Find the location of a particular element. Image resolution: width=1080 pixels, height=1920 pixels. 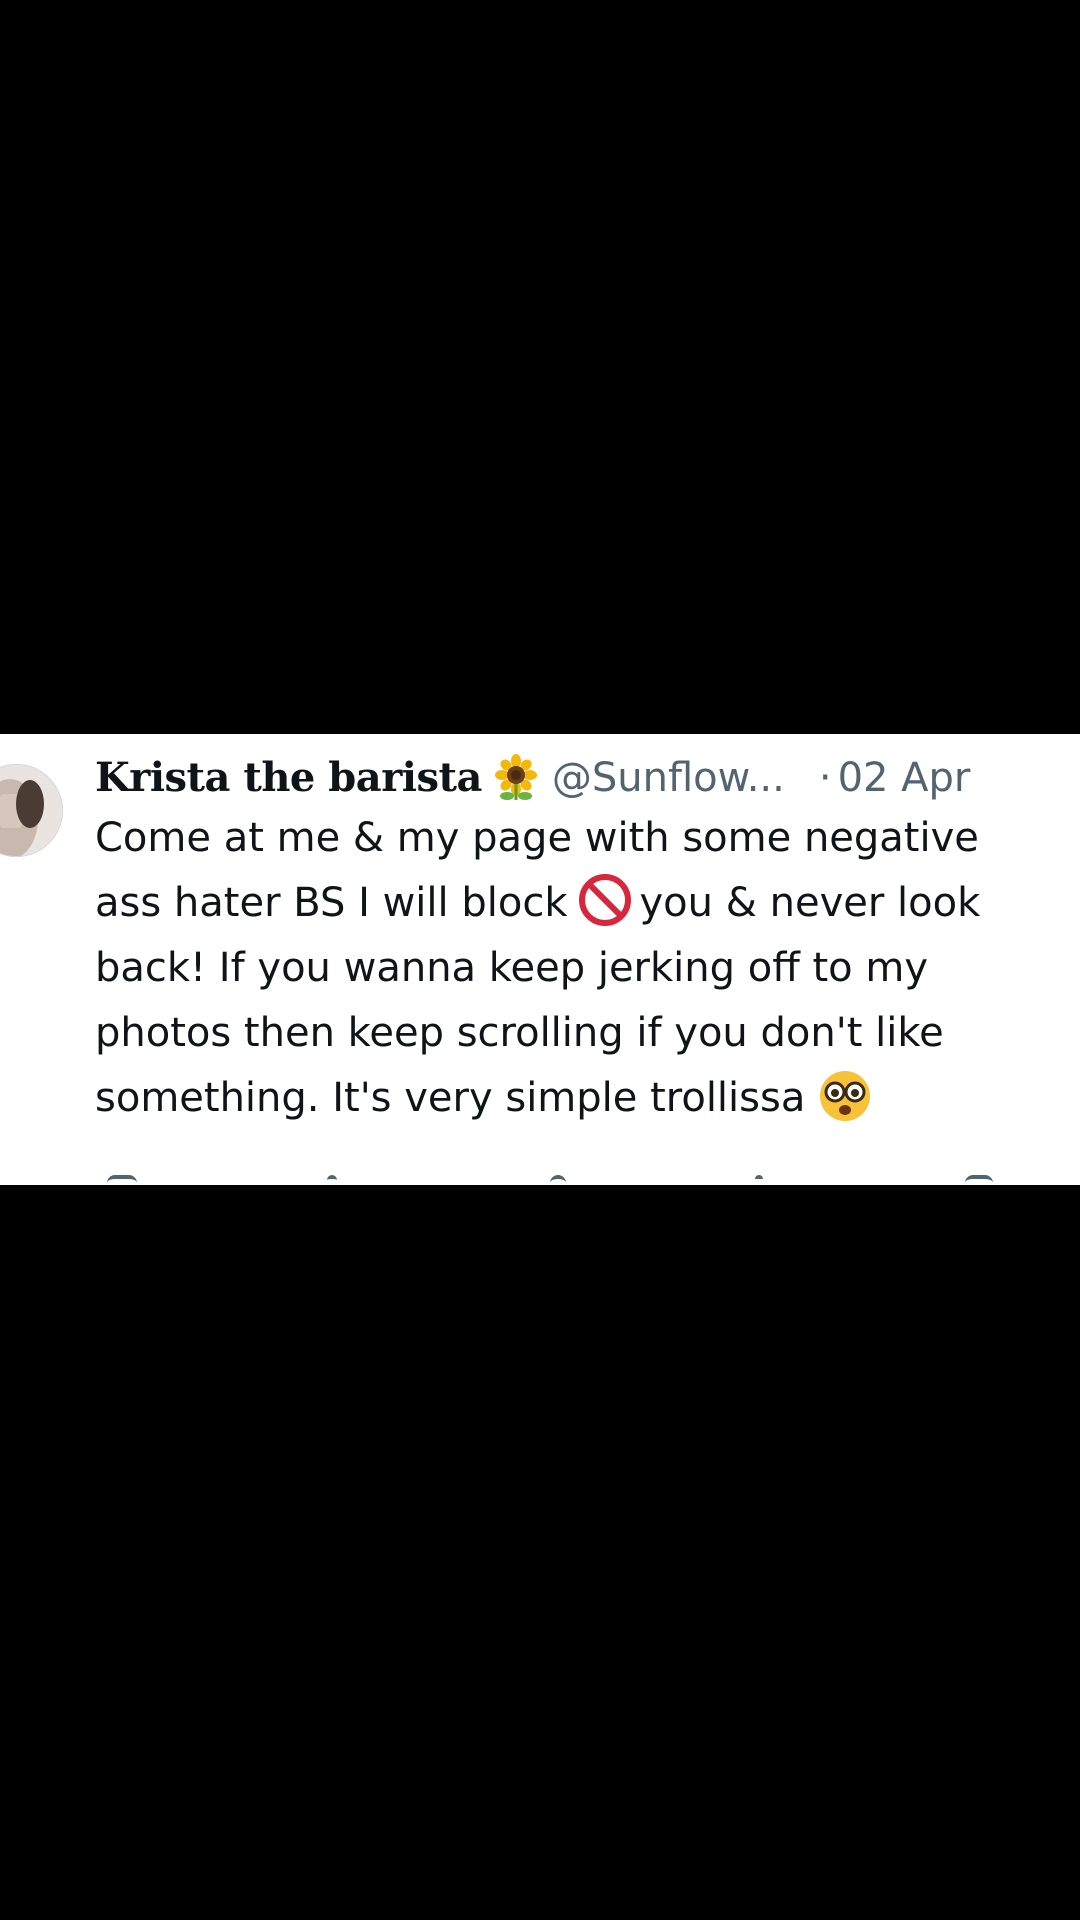

tweet-text-line: something. It's very simple trollissa is located at coordinates (587, 1098).